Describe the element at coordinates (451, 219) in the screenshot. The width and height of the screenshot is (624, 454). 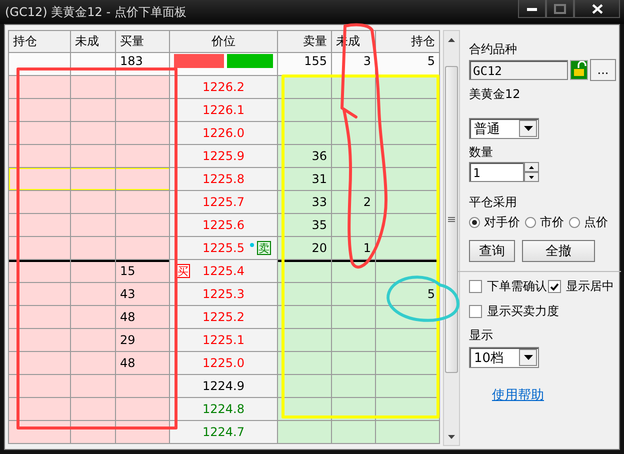
I see `scroll-thumb` at that location.